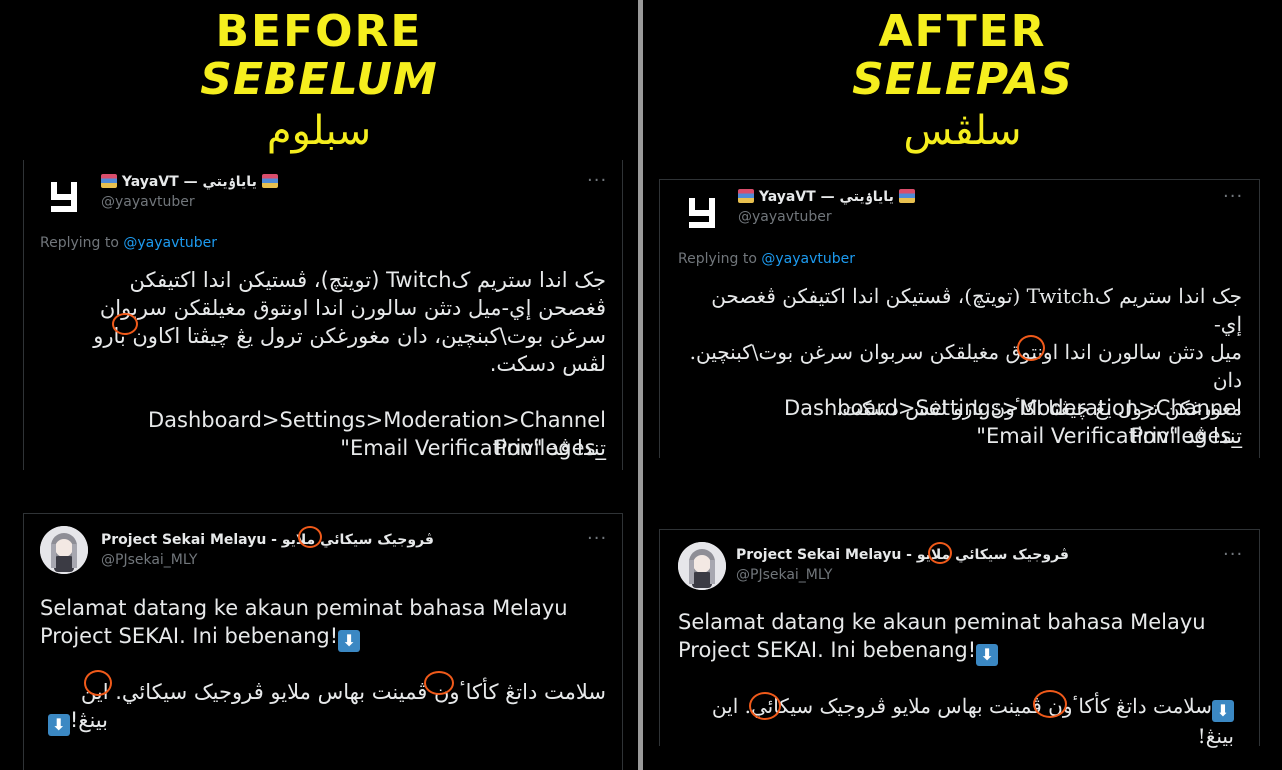 The image size is (1282, 770). What do you see at coordinates (319, 31) in the screenshot?
I see `before-heading-en: BEFORE` at bounding box center [319, 31].